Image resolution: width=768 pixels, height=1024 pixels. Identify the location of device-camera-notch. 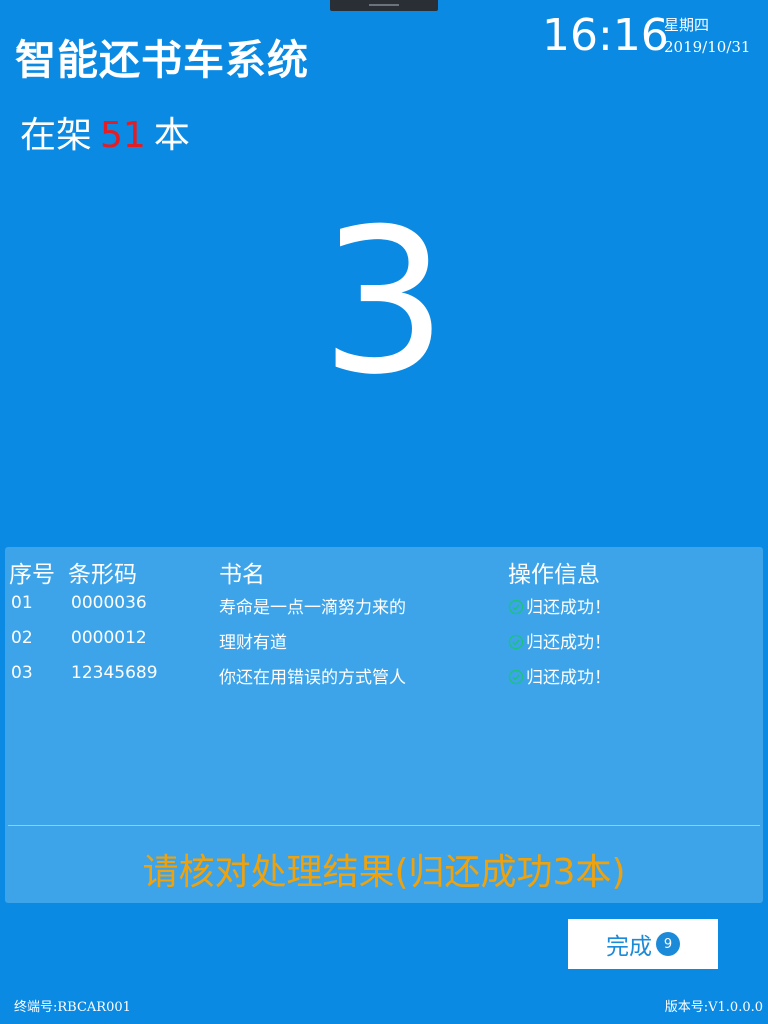
(384, 5).